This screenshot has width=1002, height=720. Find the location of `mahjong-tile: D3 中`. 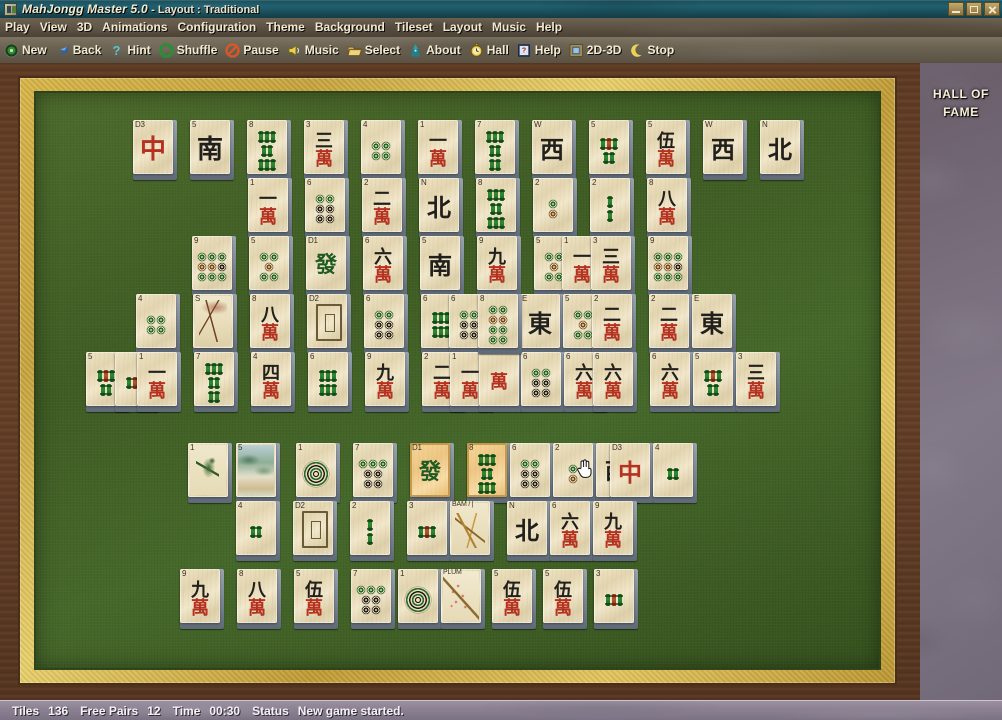

mahjong-tile: D3 中 is located at coordinates (155, 150).